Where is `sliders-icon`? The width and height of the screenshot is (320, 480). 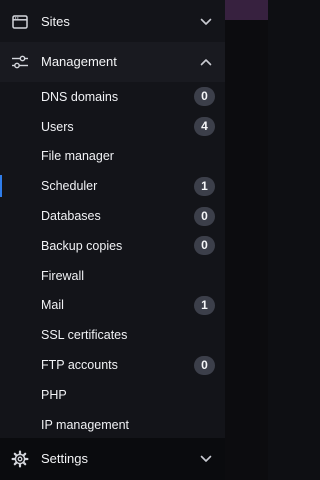 sliders-icon is located at coordinates (20, 62).